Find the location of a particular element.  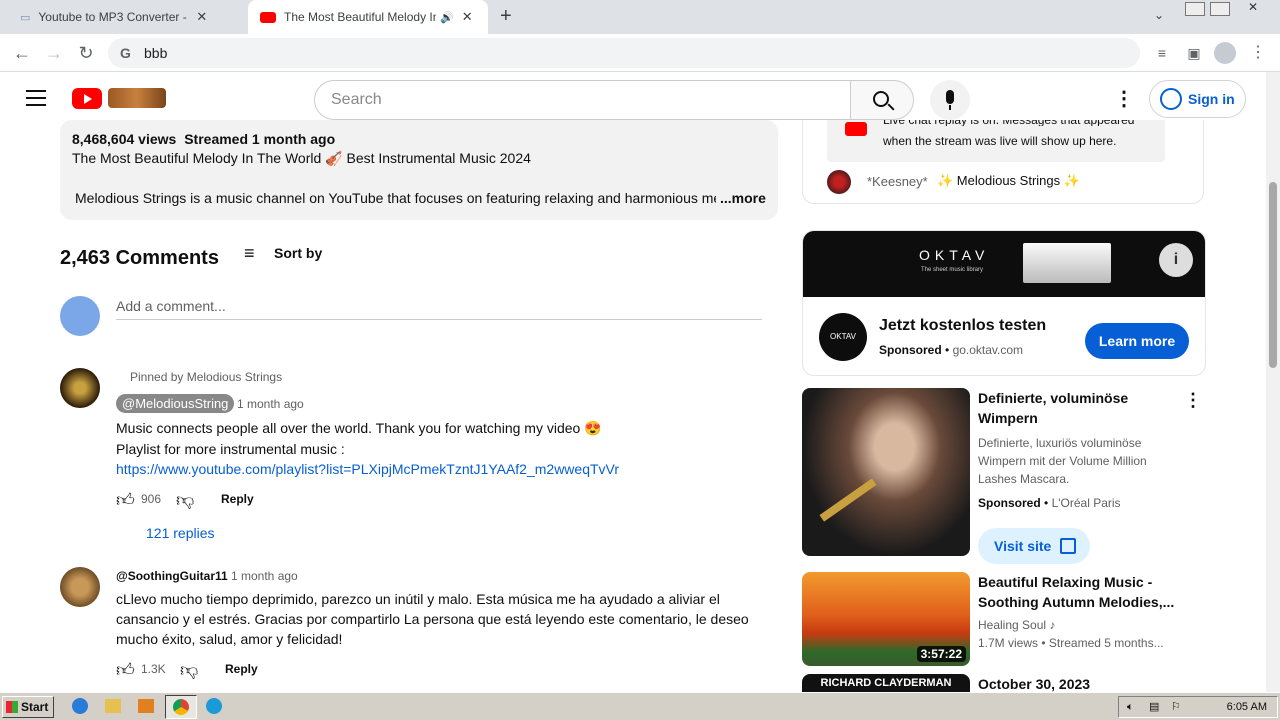

minimize-icon is located at coordinates (1195, 9).